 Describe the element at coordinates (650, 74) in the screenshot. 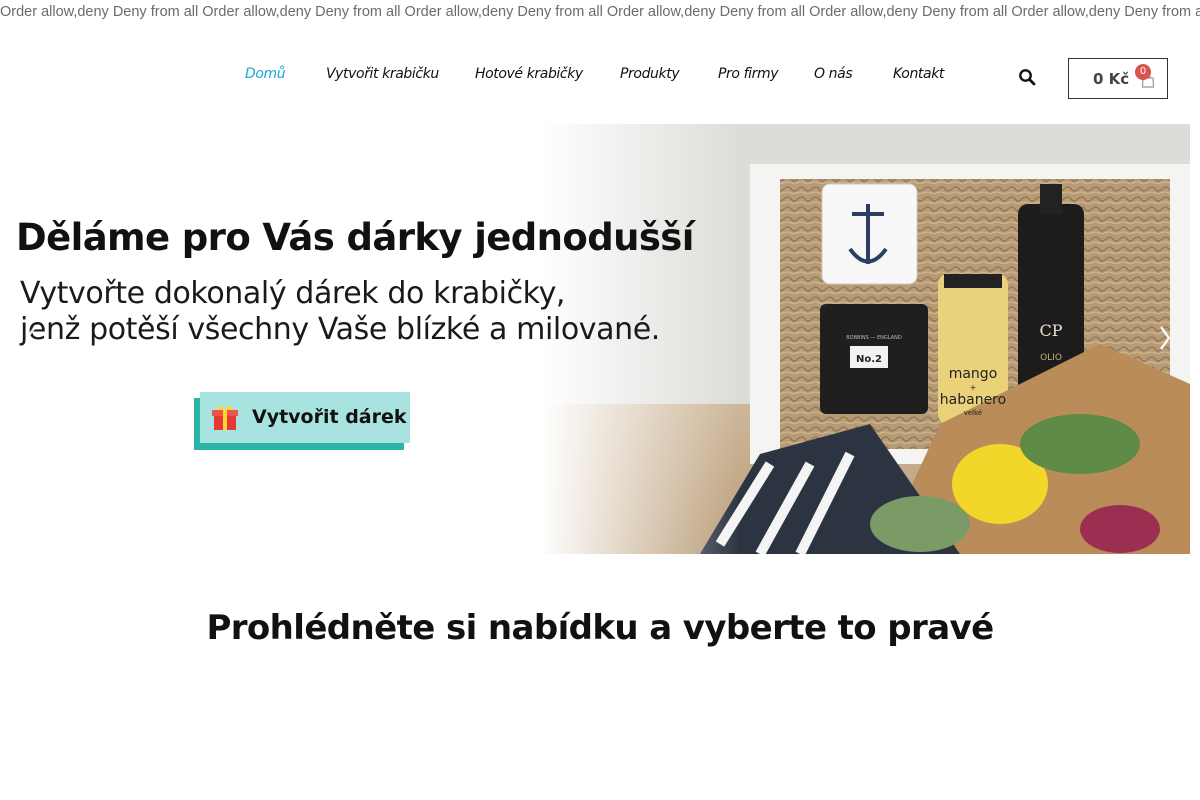

I see `nav-item-produkty: Produkty` at that location.